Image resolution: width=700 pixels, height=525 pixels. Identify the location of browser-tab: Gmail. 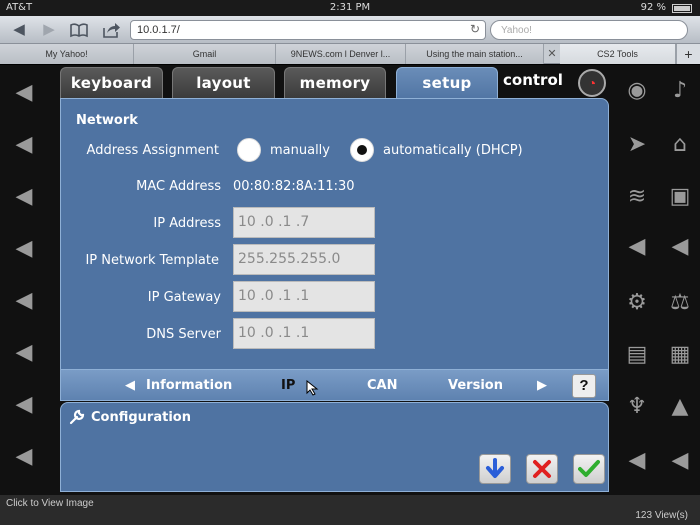
(205, 54).